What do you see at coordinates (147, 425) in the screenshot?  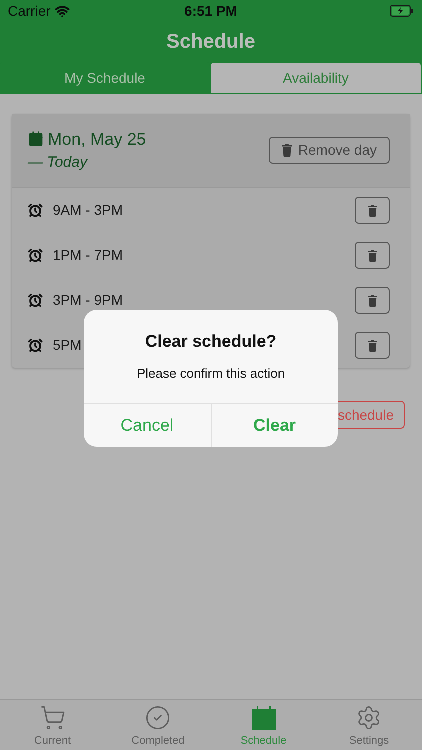 I see `cancel-button: Cancel` at bounding box center [147, 425].